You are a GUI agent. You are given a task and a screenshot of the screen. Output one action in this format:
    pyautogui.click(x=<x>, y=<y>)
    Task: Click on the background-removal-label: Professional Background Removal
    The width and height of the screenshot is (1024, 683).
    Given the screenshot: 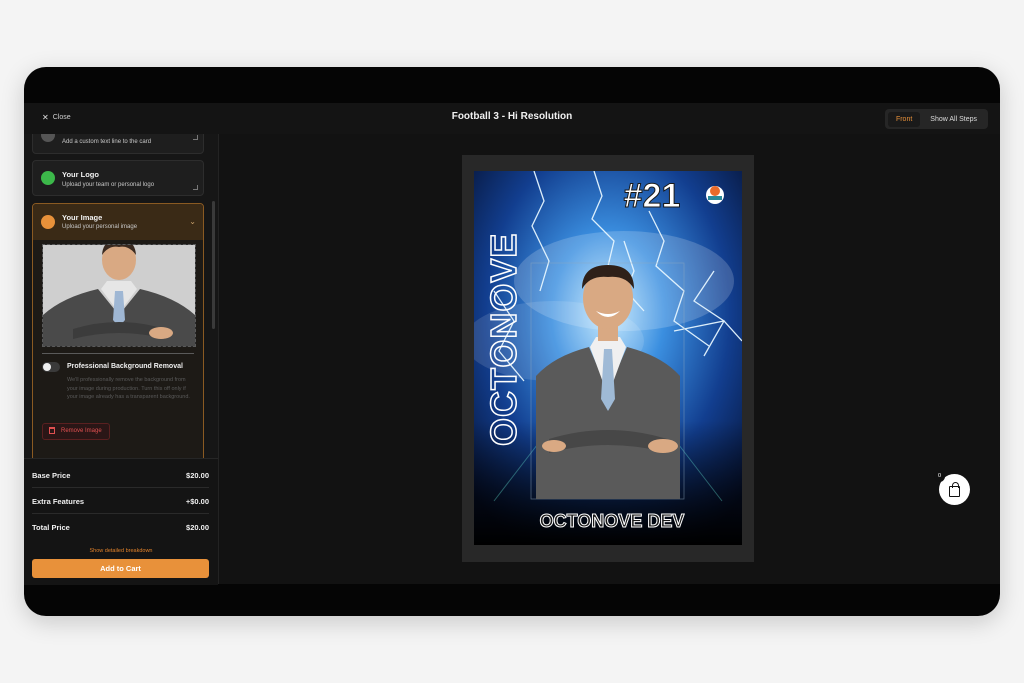 What is the action you would take?
    pyautogui.click(x=125, y=366)
    